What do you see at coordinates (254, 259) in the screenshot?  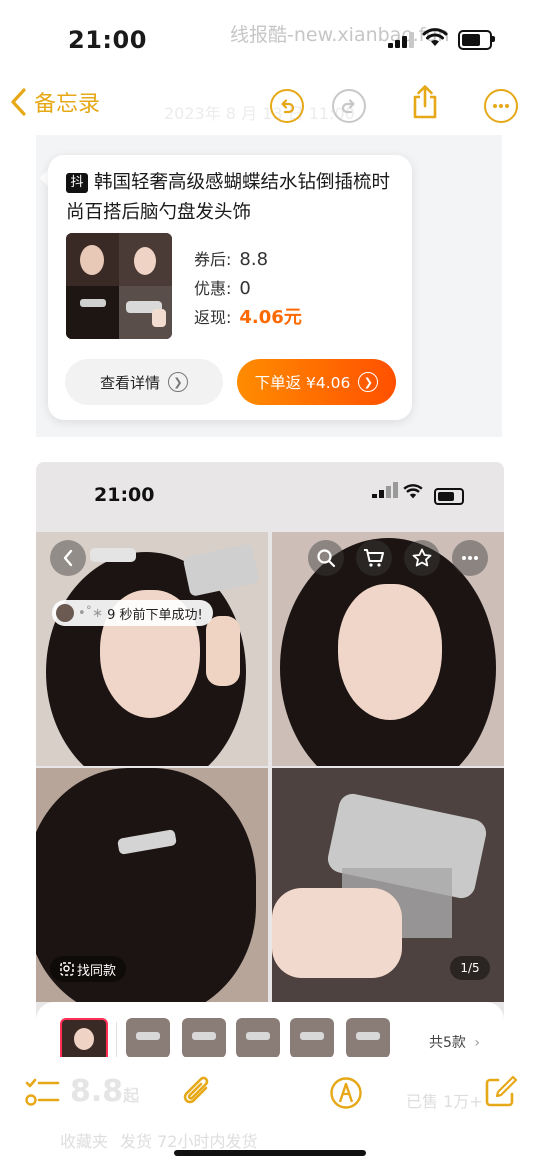 I see `coupon-value: 8.8` at bounding box center [254, 259].